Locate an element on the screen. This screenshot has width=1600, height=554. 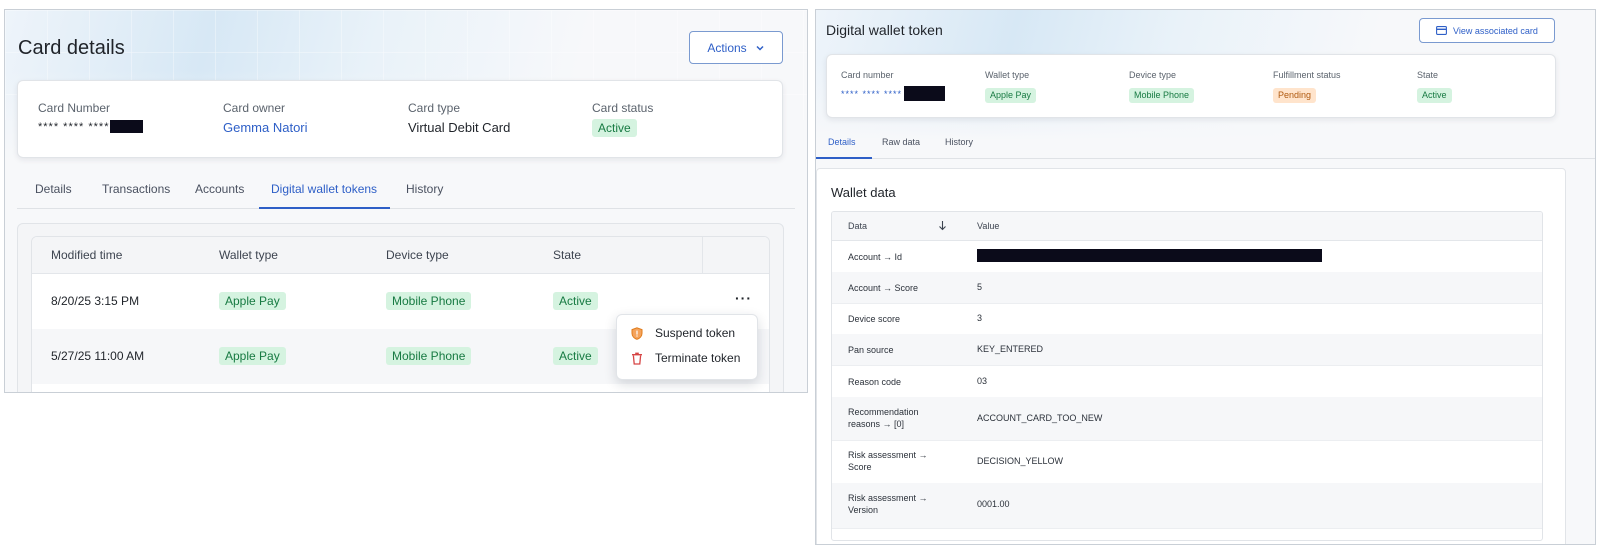
table-row: Account → Id is located at coordinates (1187, 257).